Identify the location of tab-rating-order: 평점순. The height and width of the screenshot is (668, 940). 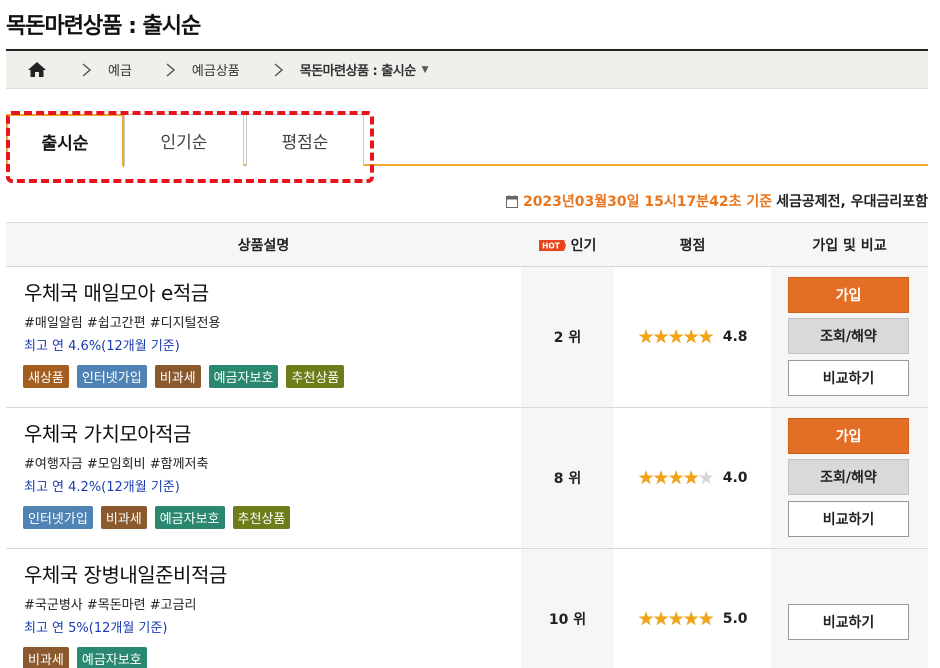
(305, 140).